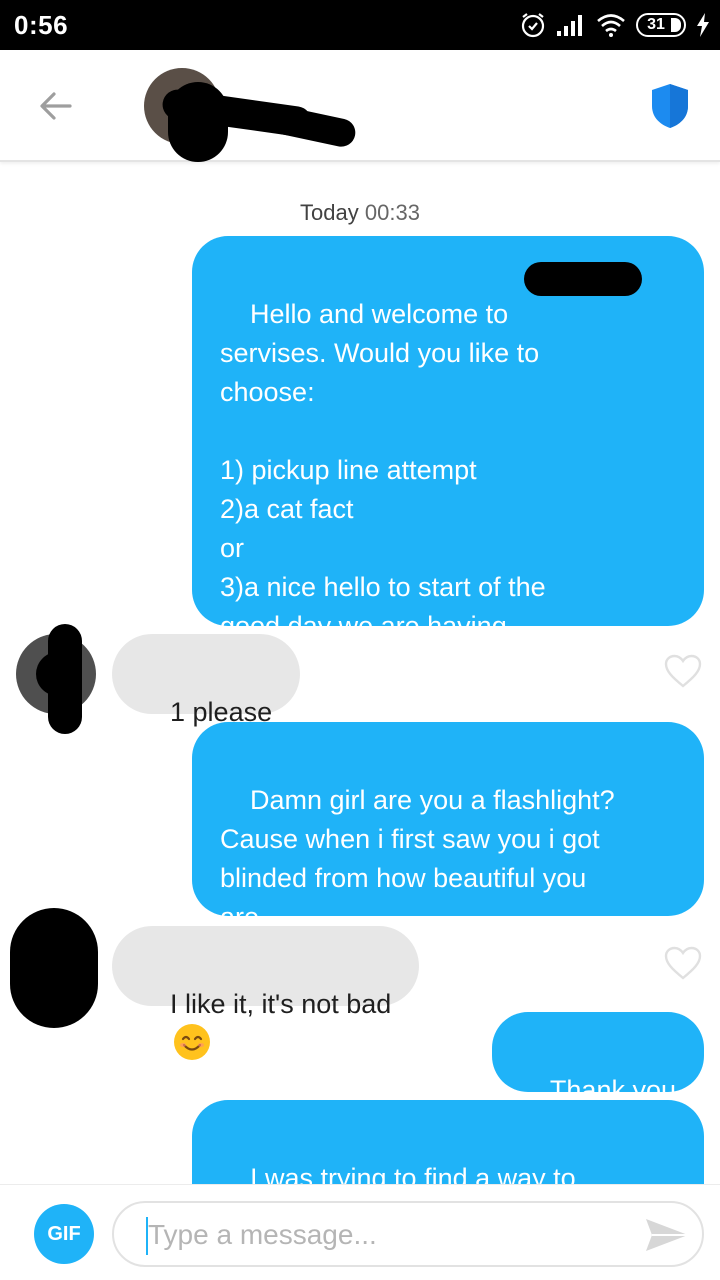 This screenshot has width=720, height=1280. I want to click on received-message-bubble: I like it, it's not bad, so click(266, 993).